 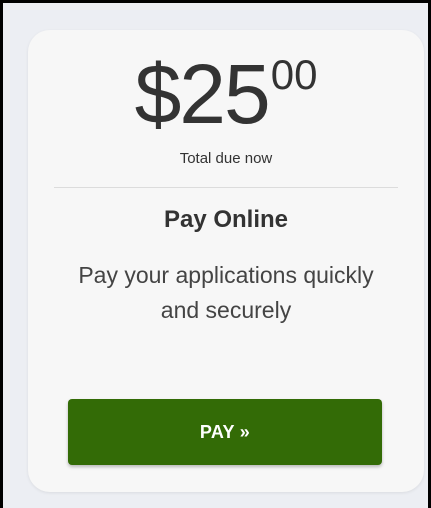 What do you see at coordinates (226, 187) in the screenshot?
I see `divider` at bounding box center [226, 187].